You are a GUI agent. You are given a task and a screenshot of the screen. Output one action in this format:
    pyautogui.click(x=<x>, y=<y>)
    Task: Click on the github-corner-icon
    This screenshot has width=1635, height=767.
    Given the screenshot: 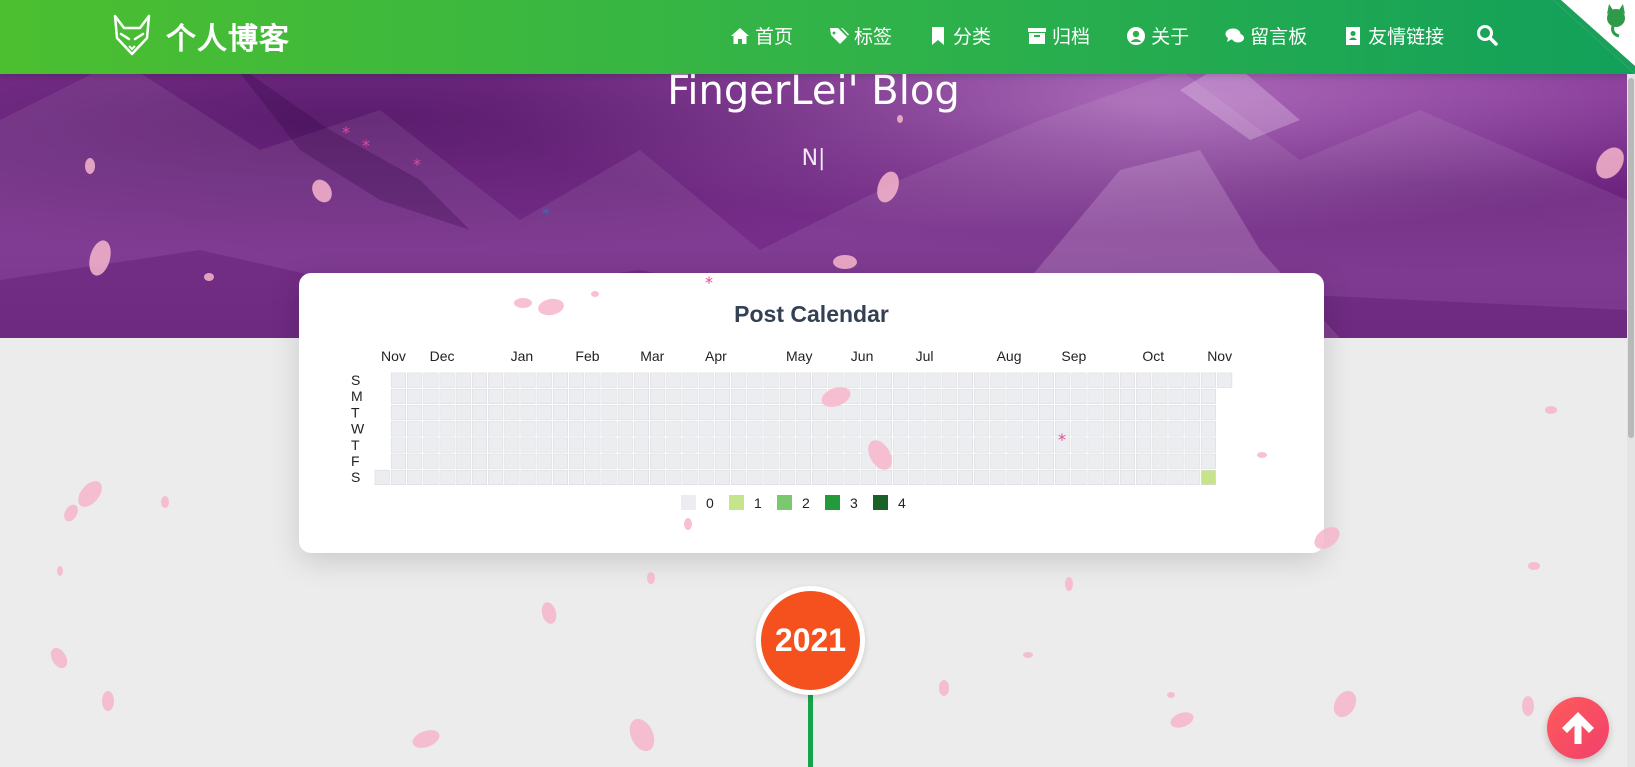 What is the action you would take?
    pyautogui.click(x=1594, y=37)
    